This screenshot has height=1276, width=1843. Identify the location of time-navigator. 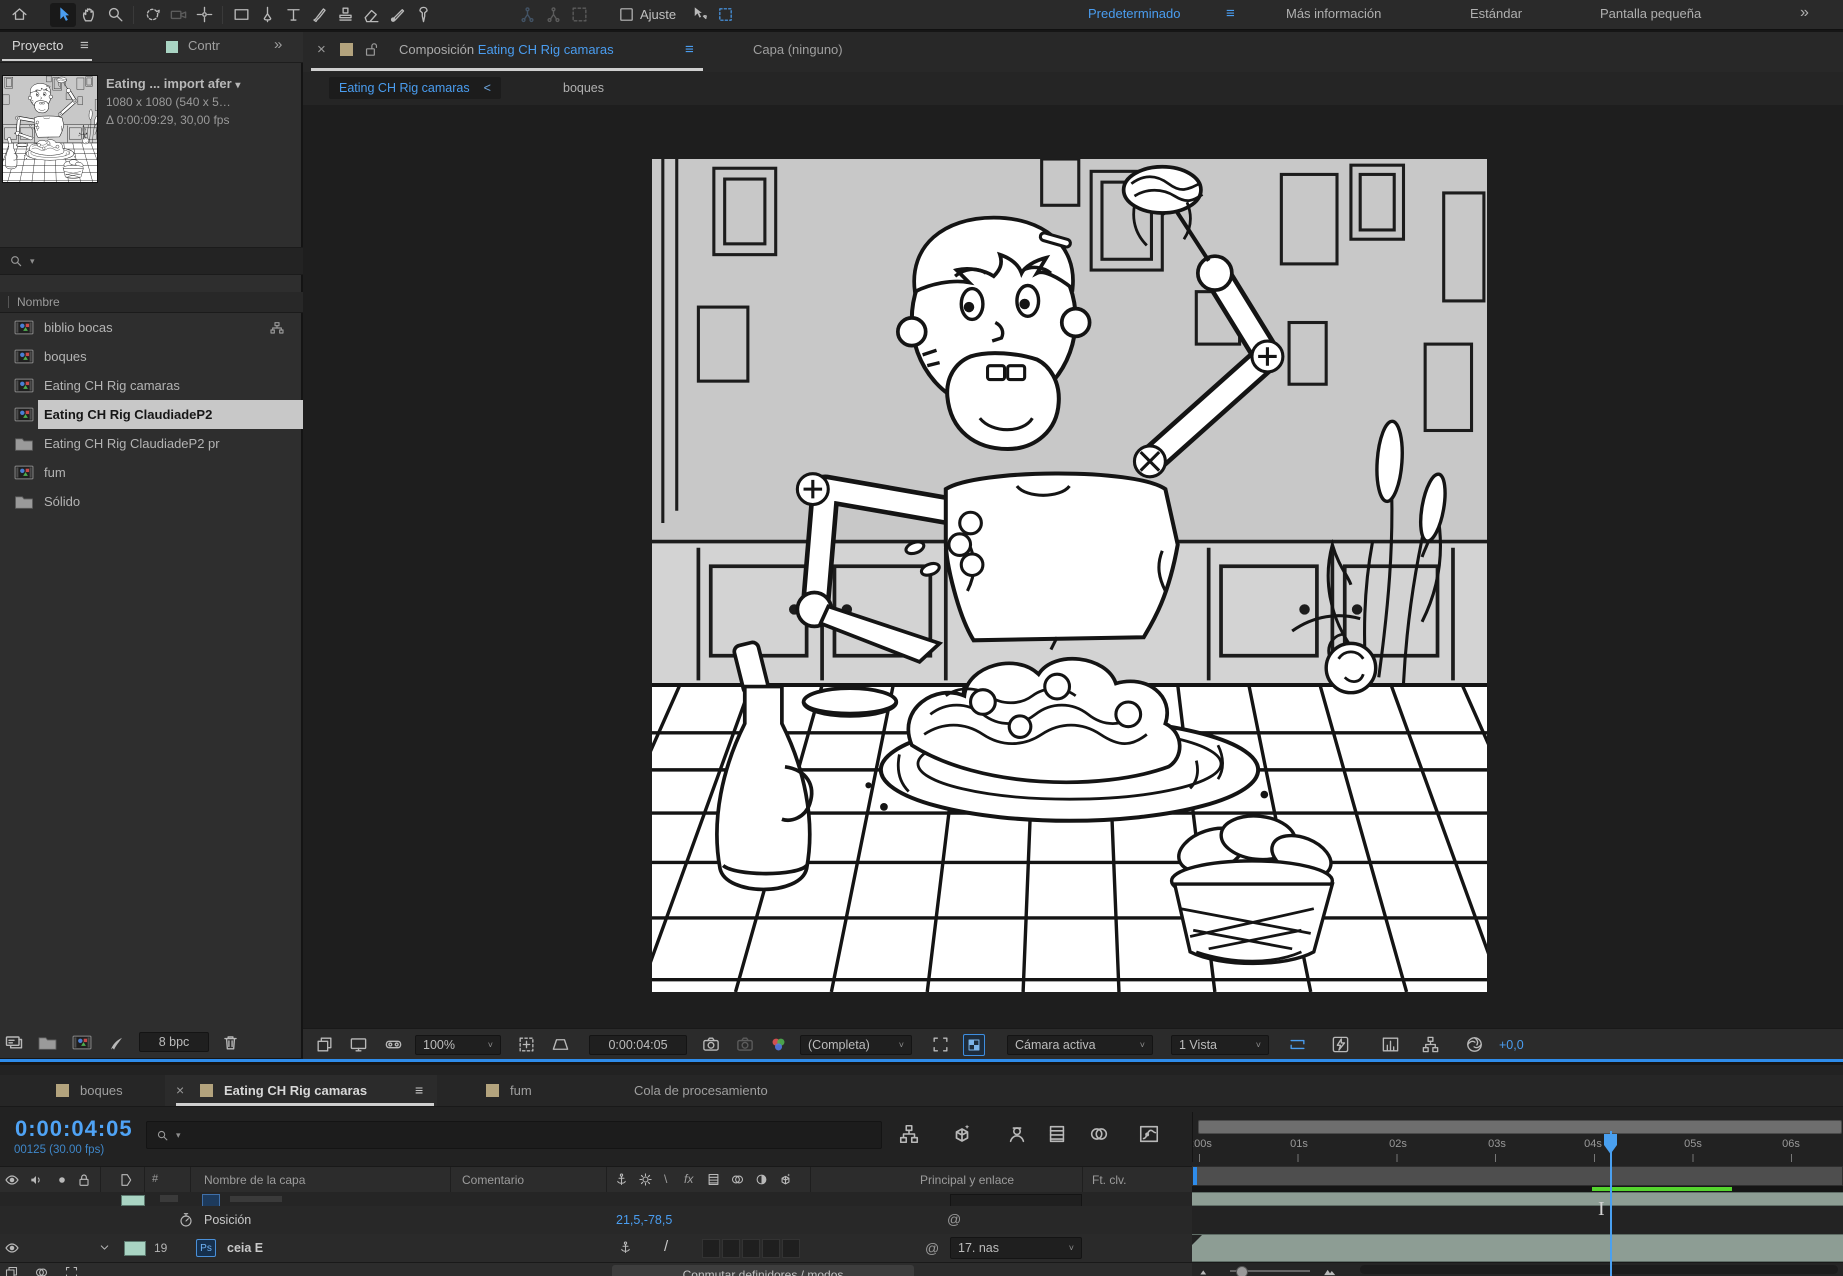
(1517, 1176).